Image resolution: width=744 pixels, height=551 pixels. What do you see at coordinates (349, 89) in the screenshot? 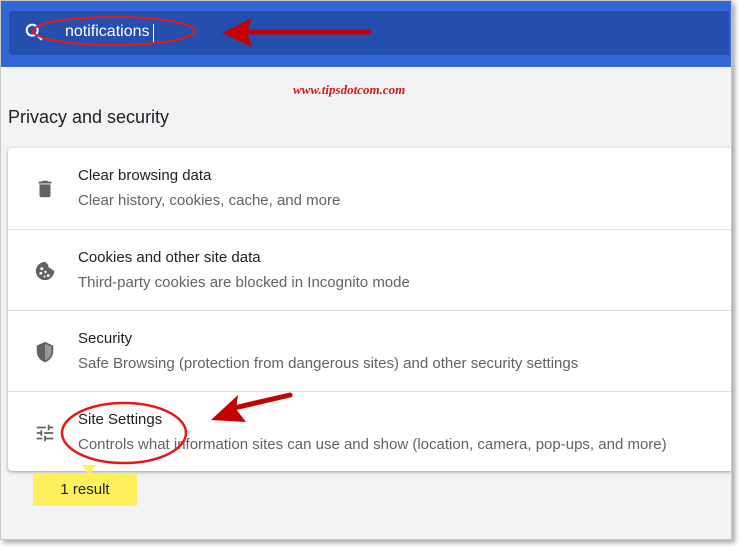
I see `watermark-text: www.tipsdotcom.com` at bounding box center [349, 89].